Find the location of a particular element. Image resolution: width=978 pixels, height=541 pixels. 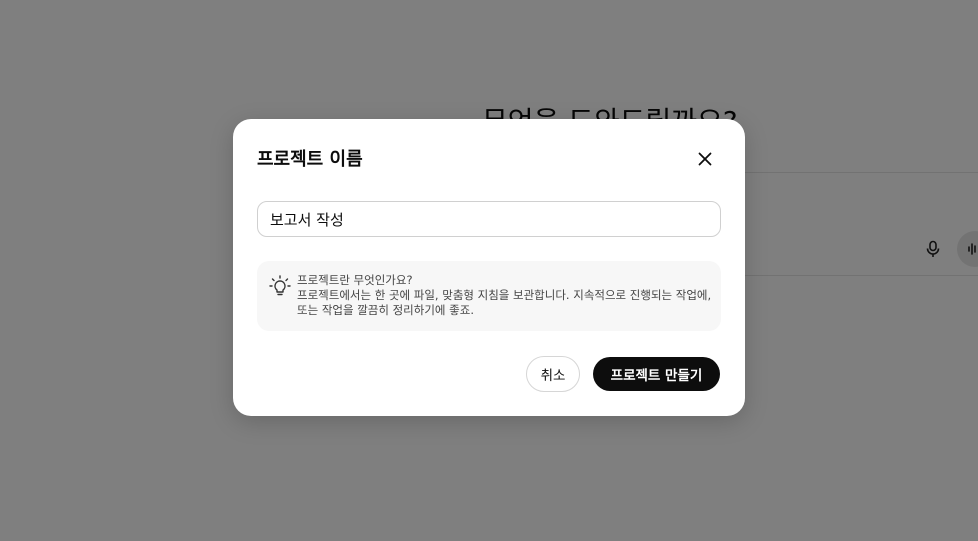

create-project-button: 프로젝트 만들기 is located at coordinates (656, 374).